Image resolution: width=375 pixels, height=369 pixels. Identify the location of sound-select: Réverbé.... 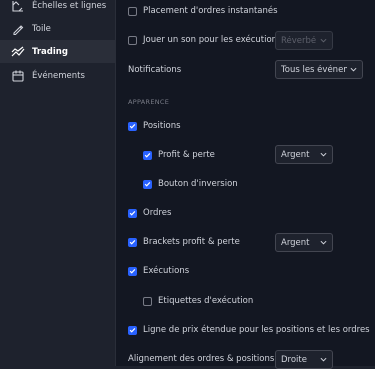
(304, 40).